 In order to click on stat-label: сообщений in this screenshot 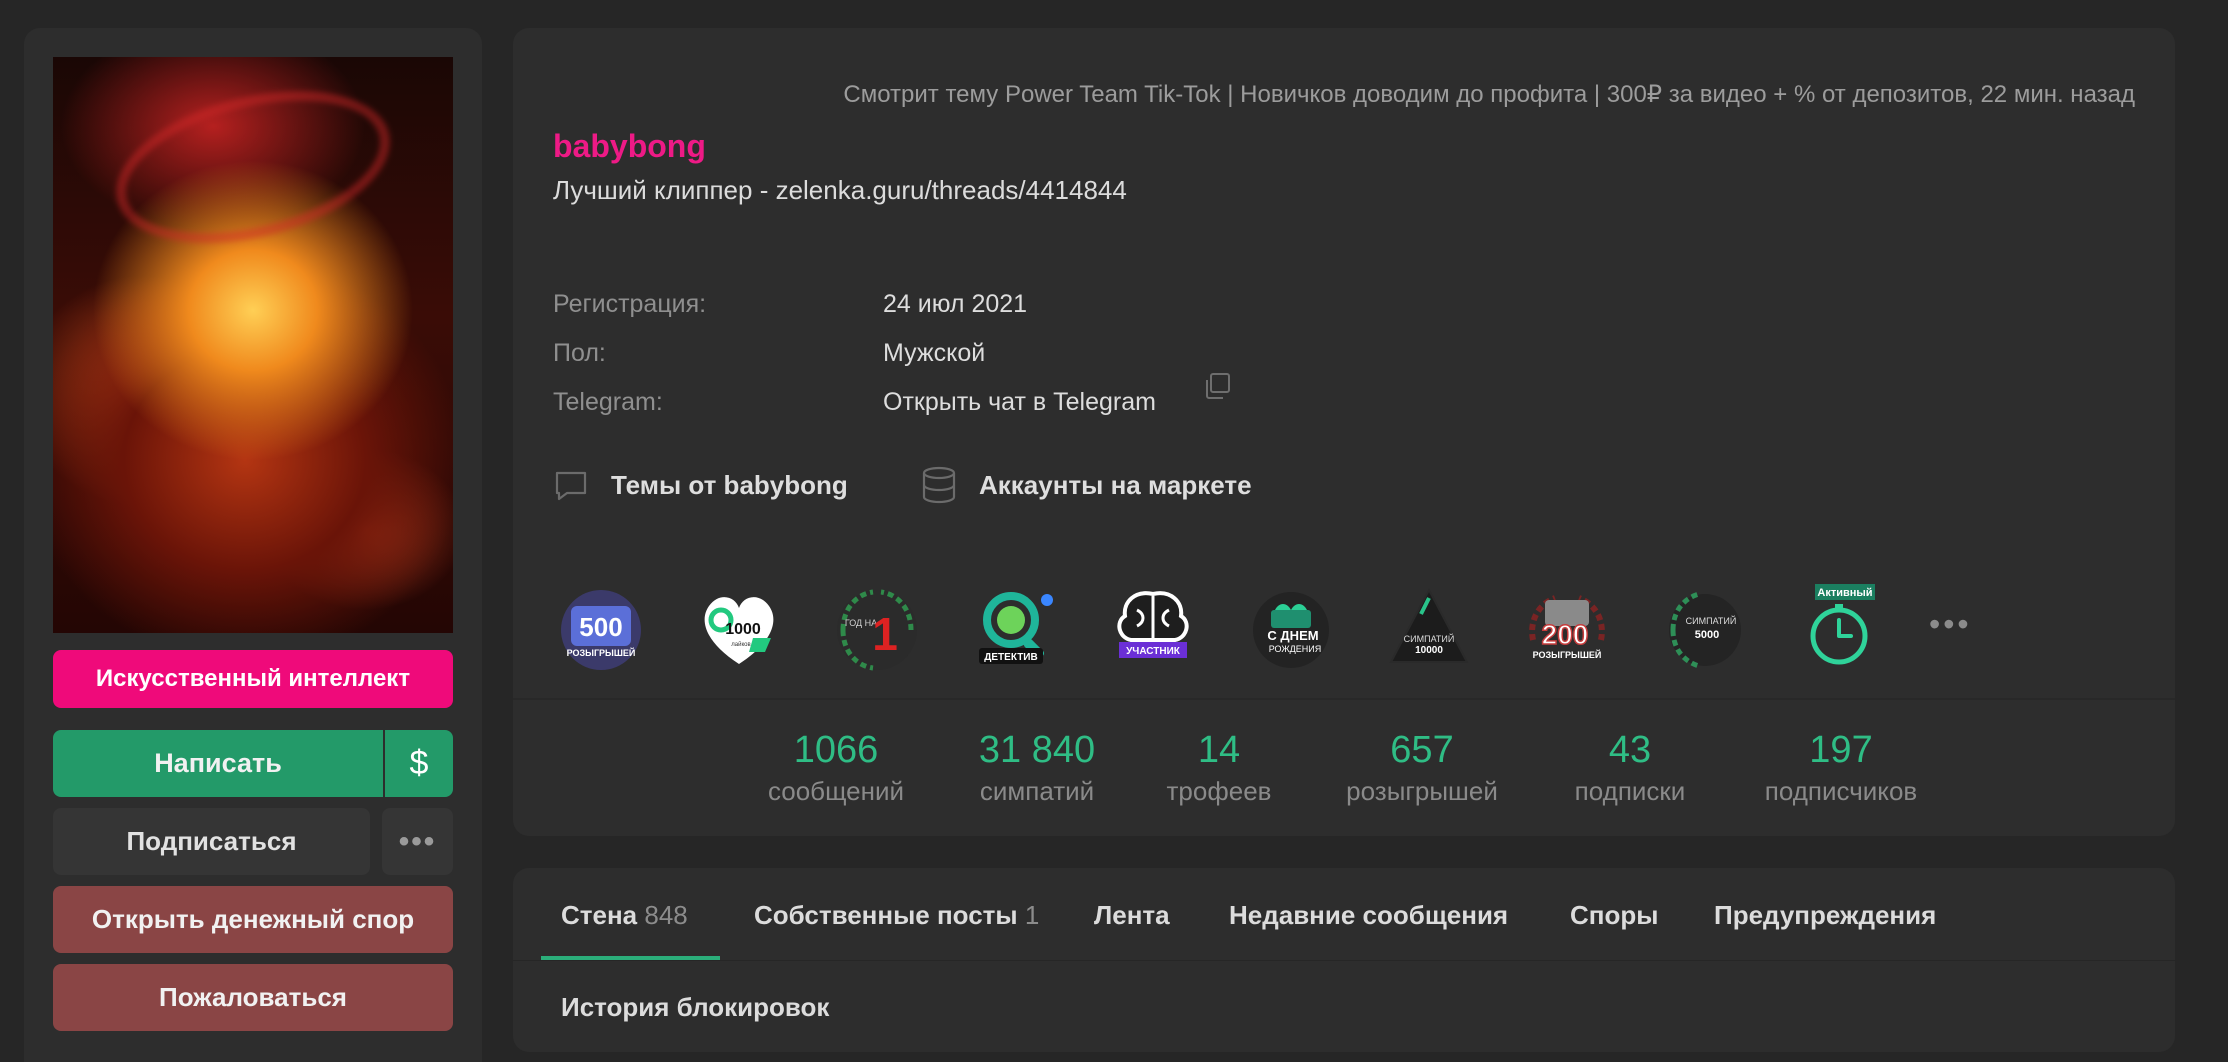, I will do `click(836, 791)`.